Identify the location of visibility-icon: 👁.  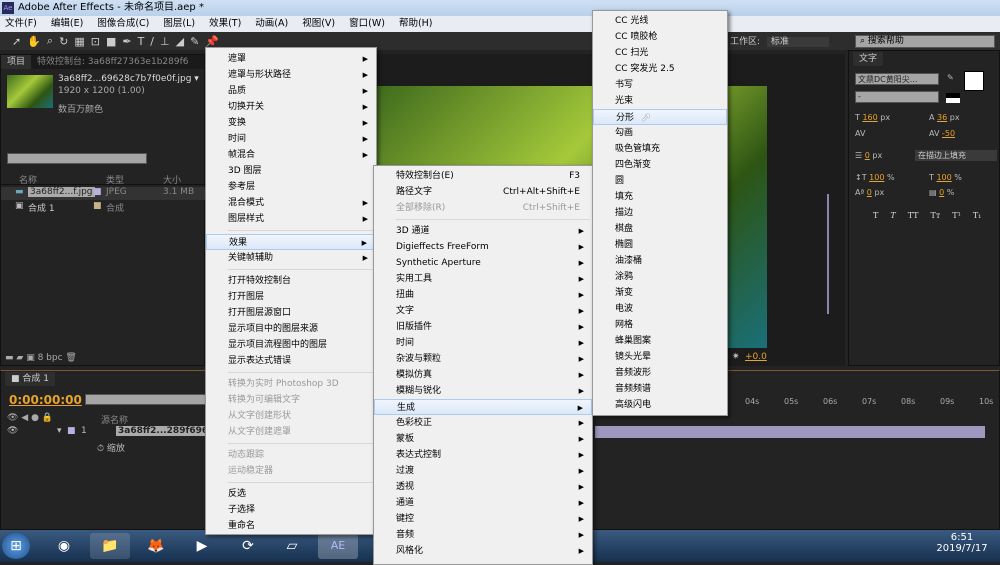
(12, 431).